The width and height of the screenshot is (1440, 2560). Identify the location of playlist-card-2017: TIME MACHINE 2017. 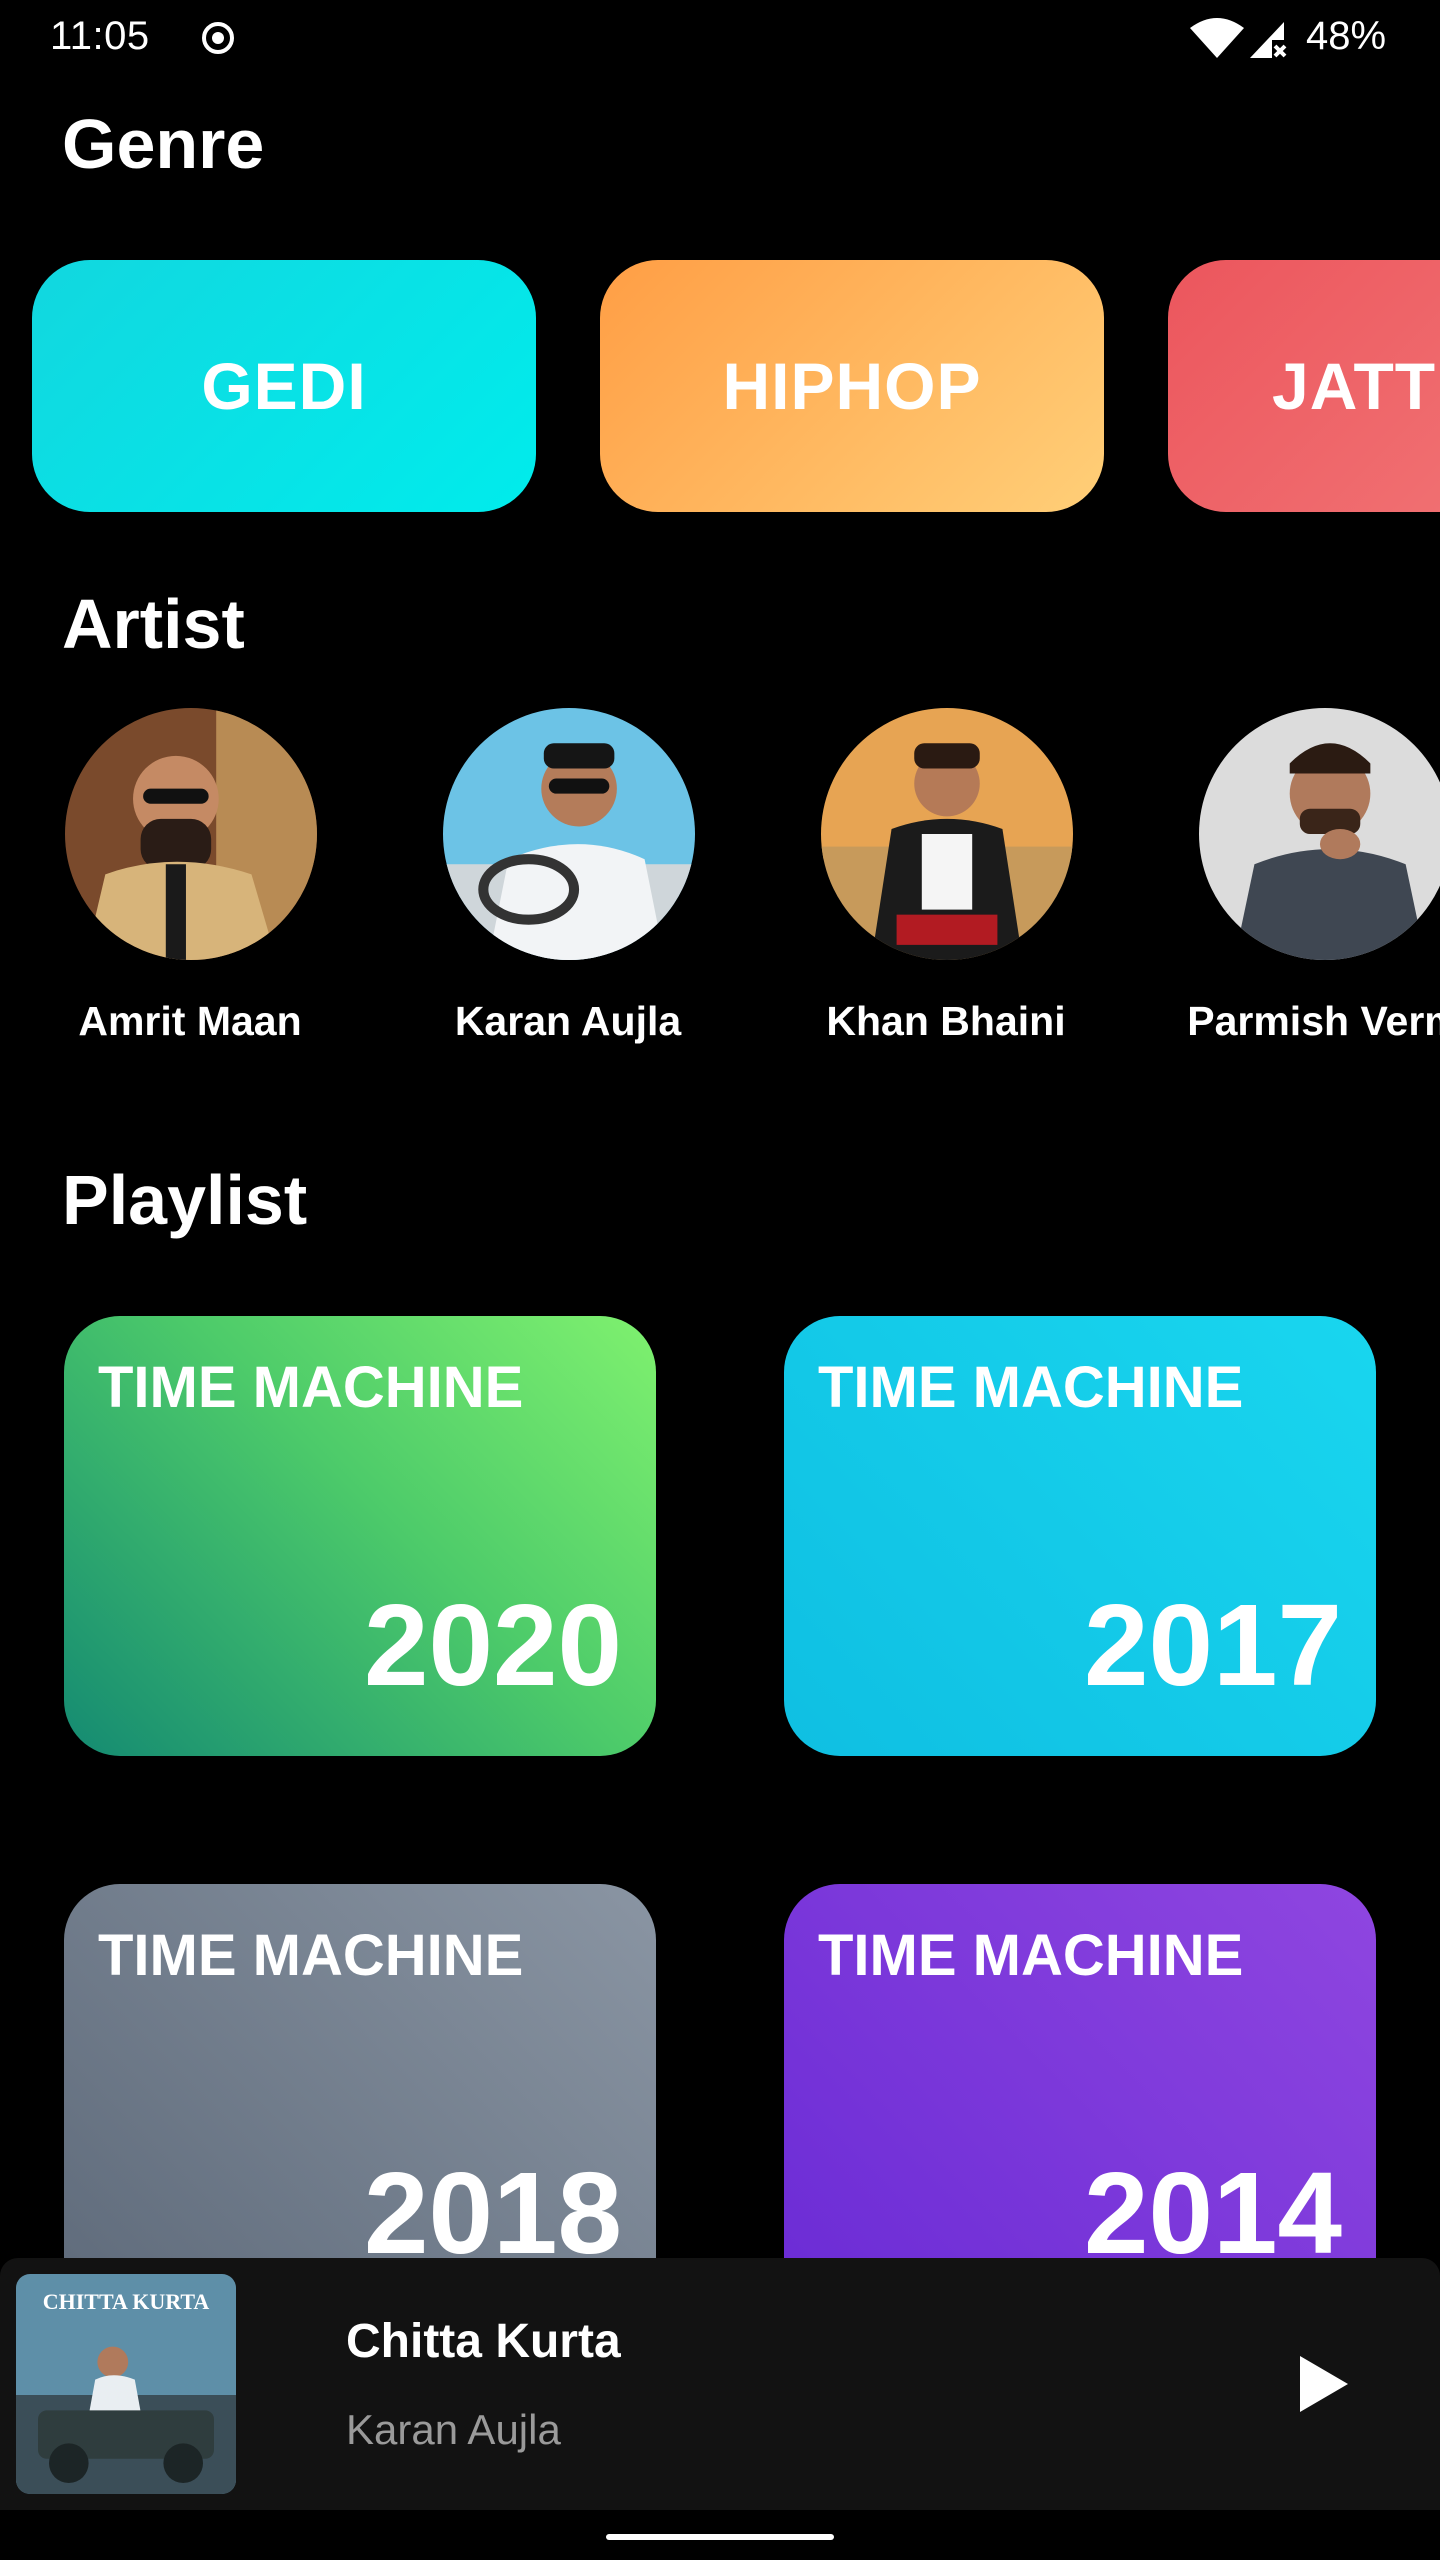
(1080, 1536).